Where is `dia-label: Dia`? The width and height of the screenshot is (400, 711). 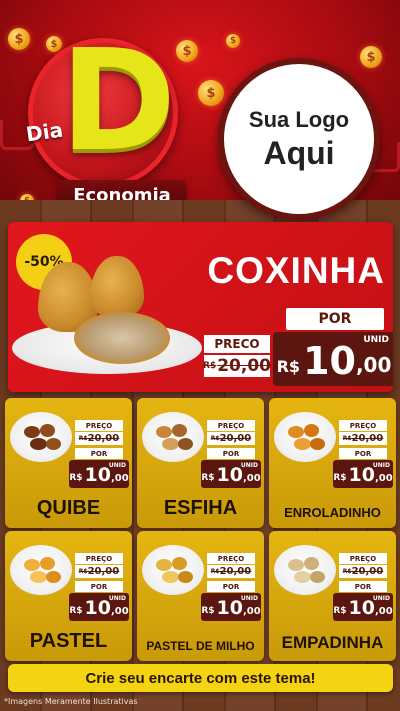
dia-label: Dia is located at coordinates (44, 132).